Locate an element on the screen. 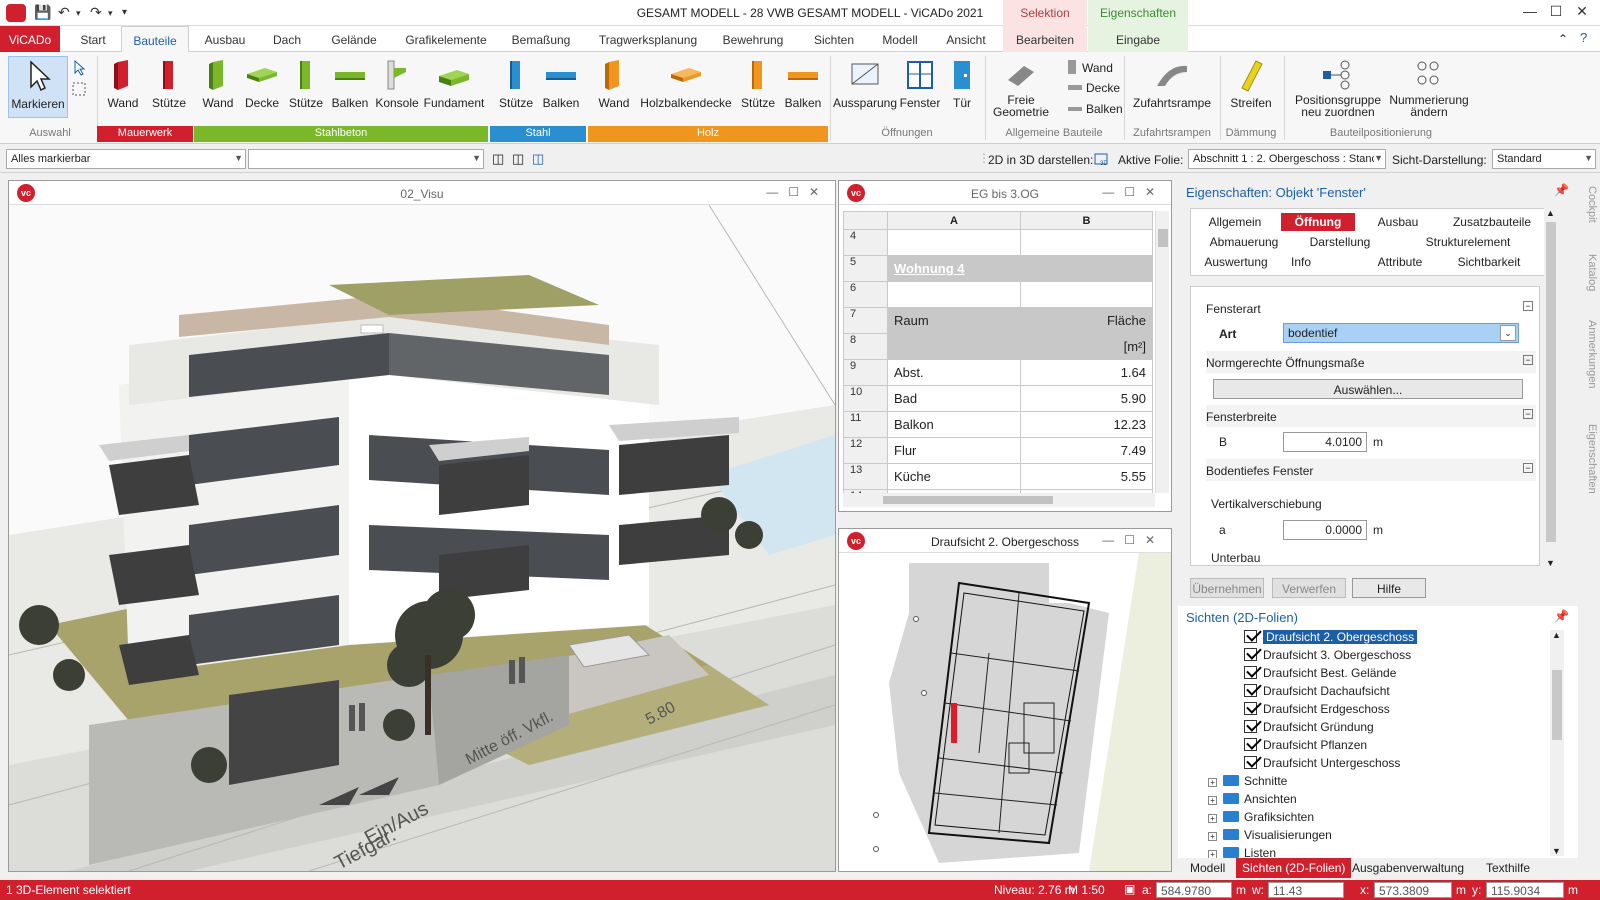 This screenshot has height=900, width=1600. tab-dach: Dach is located at coordinates (287, 39).